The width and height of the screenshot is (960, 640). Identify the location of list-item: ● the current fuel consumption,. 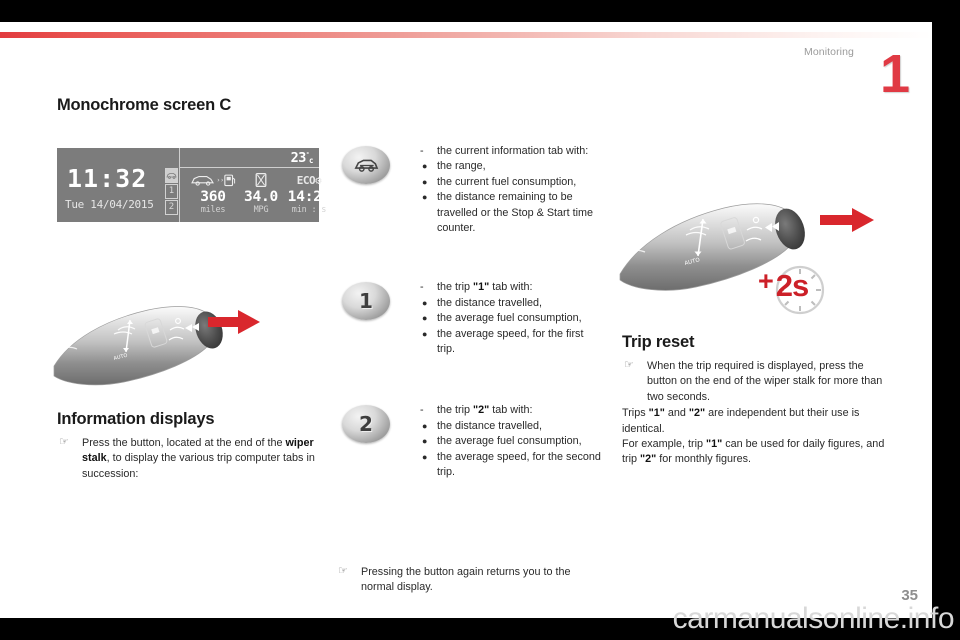
(512, 182).